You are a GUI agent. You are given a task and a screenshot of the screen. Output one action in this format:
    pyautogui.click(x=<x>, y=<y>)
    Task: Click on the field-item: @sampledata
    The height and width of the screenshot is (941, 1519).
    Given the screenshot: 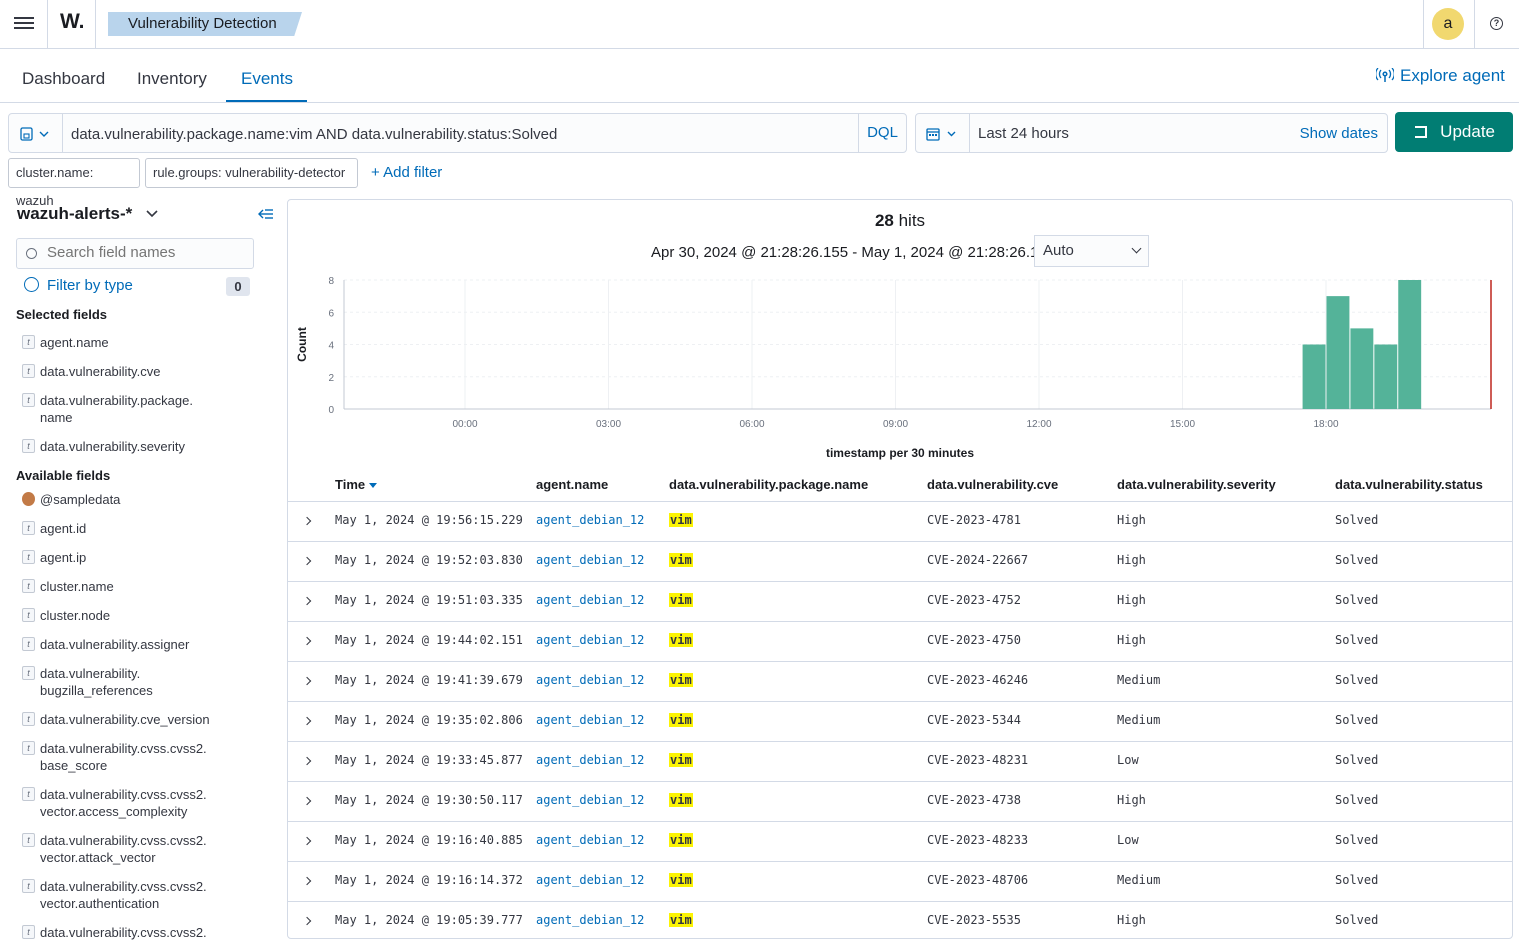 What is the action you would take?
    pyautogui.click(x=131, y=499)
    